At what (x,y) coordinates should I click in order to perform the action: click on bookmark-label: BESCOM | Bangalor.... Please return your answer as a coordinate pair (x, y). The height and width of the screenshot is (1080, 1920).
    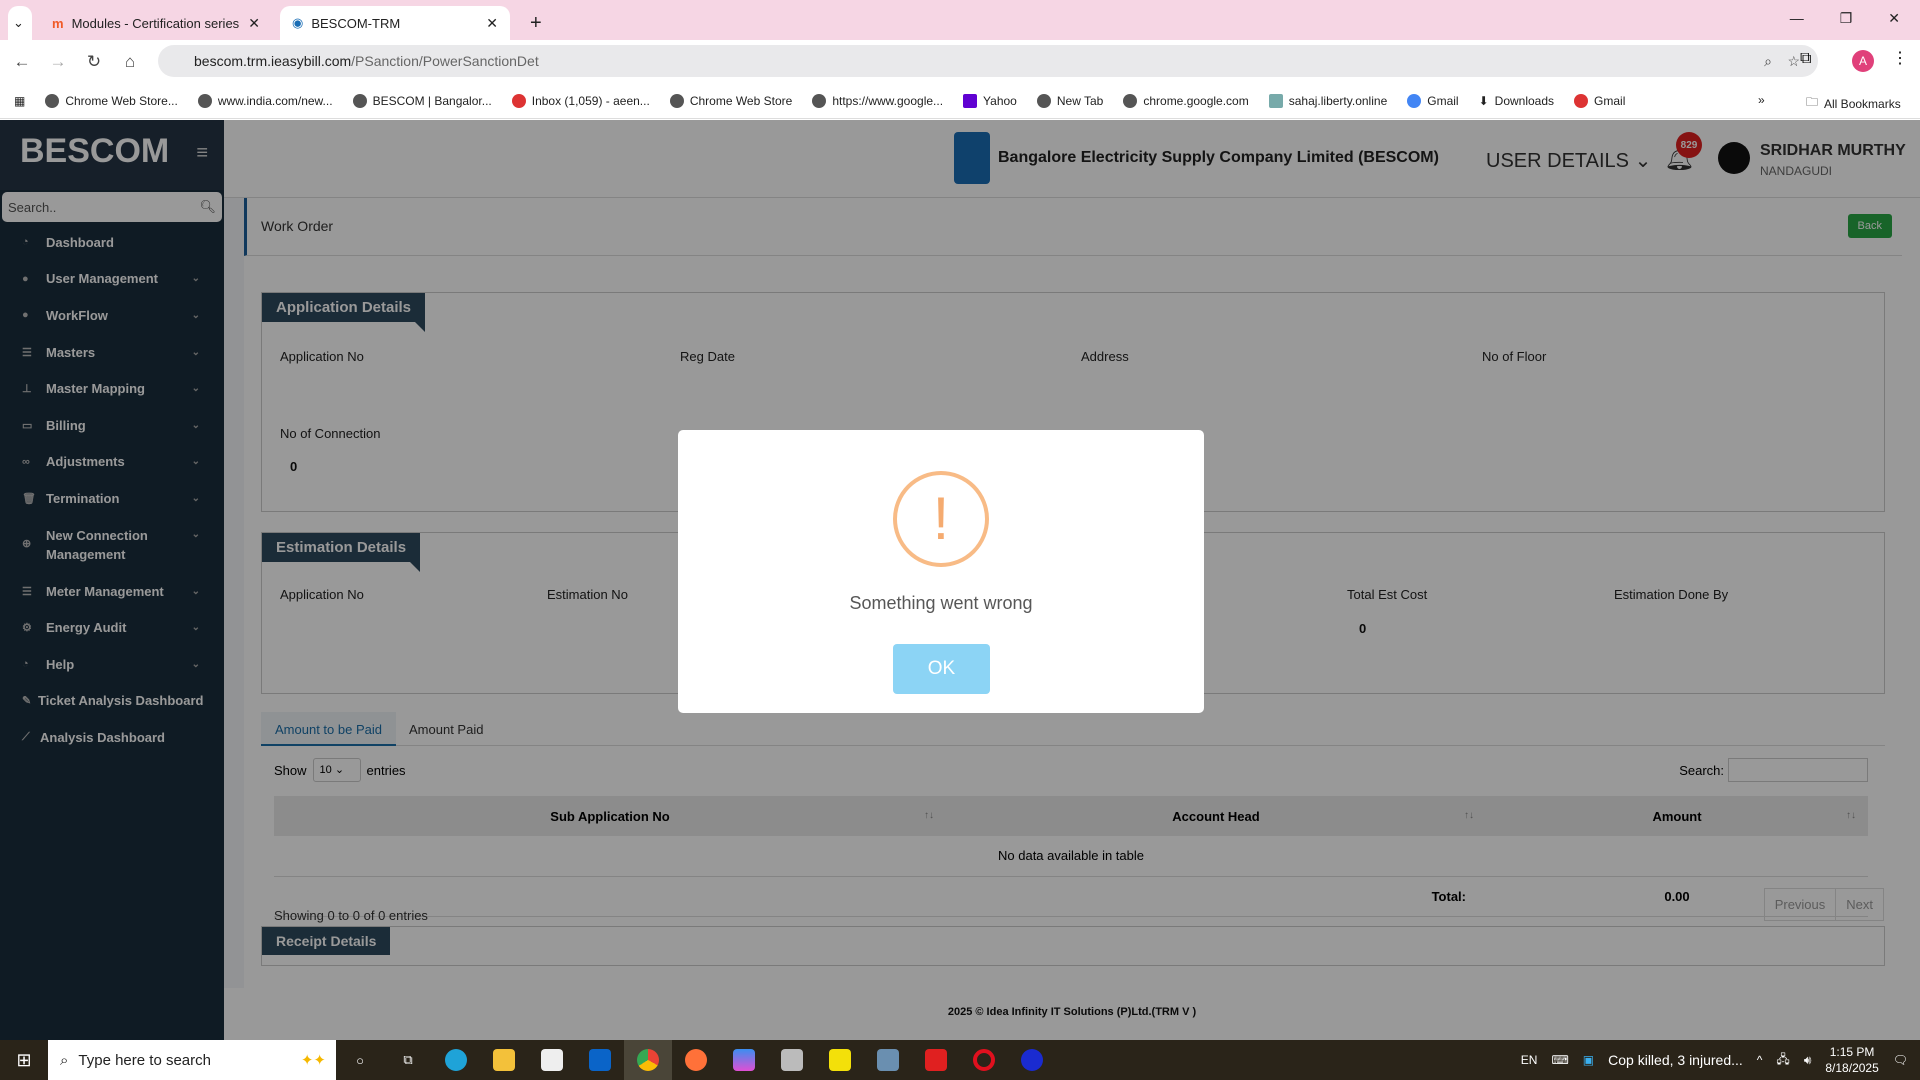
    Looking at the image, I should click on (432, 100).